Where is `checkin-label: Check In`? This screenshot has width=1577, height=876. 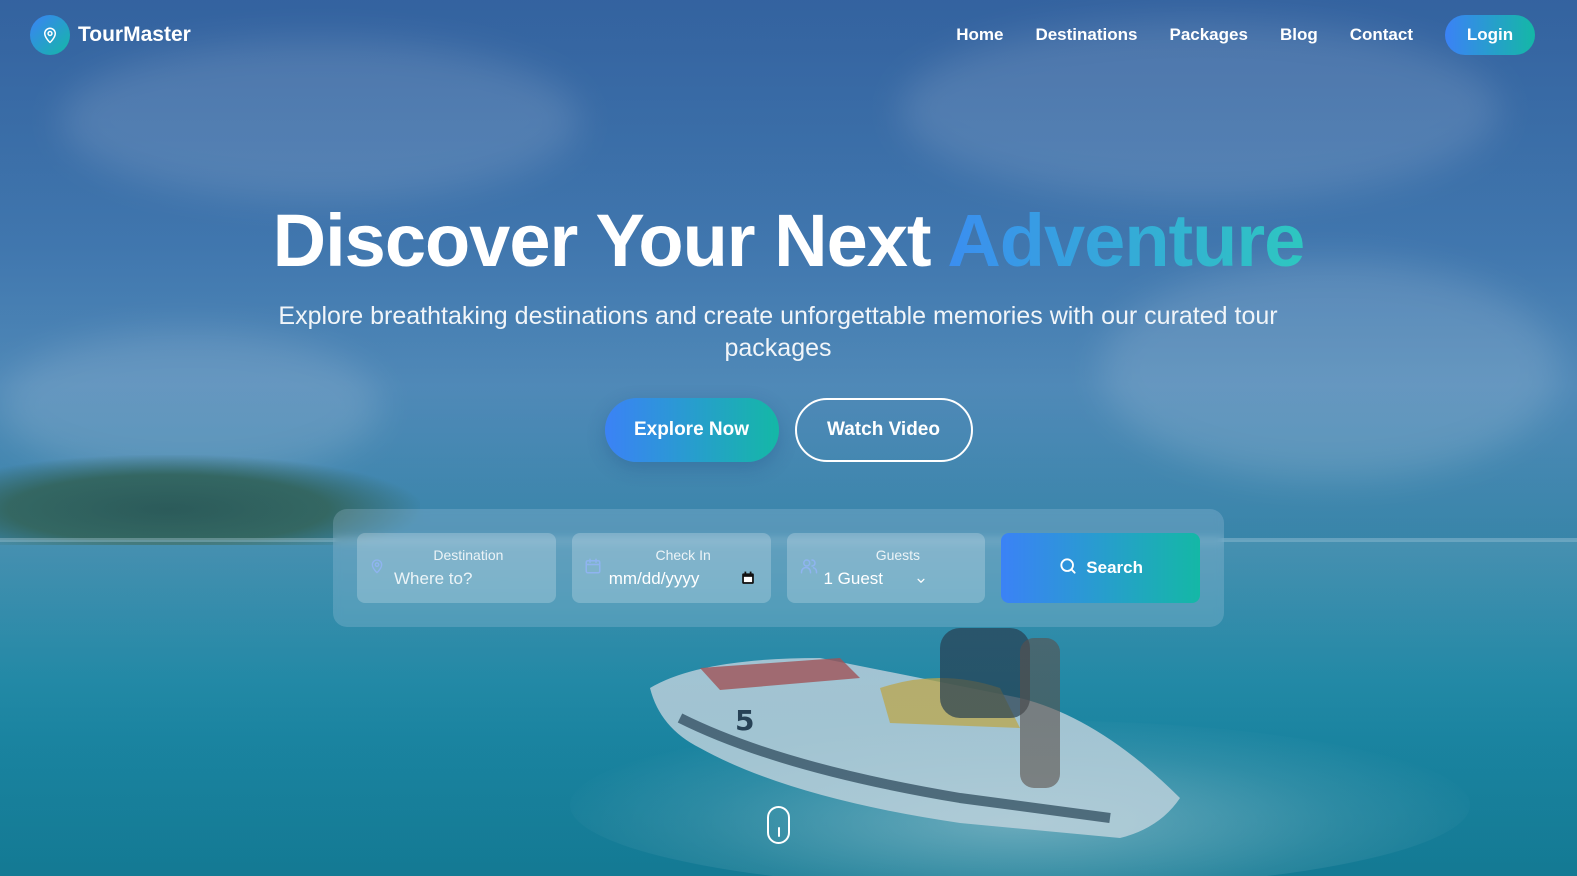
checkin-label: Check In is located at coordinates (683, 555).